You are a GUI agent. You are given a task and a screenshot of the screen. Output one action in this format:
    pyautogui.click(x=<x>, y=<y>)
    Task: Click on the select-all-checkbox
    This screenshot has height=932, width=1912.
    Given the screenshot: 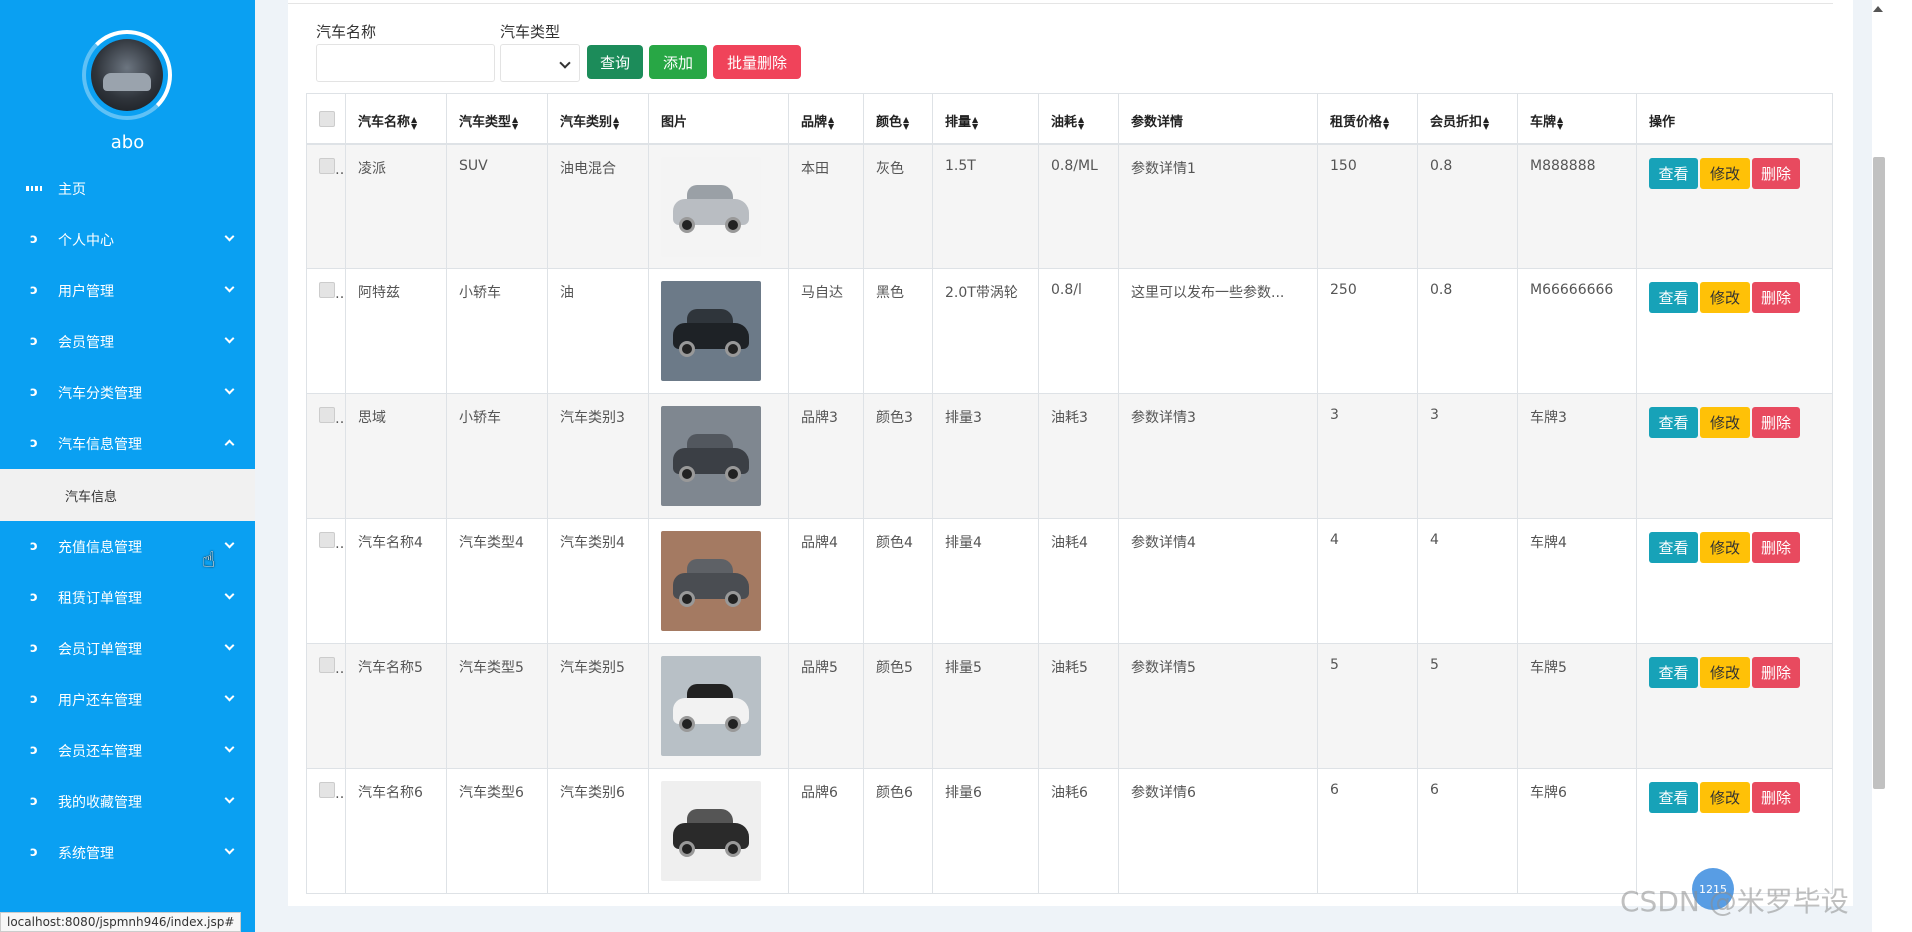 What is the action you would take?
    pyautogui.click(x=327, y=119)
    